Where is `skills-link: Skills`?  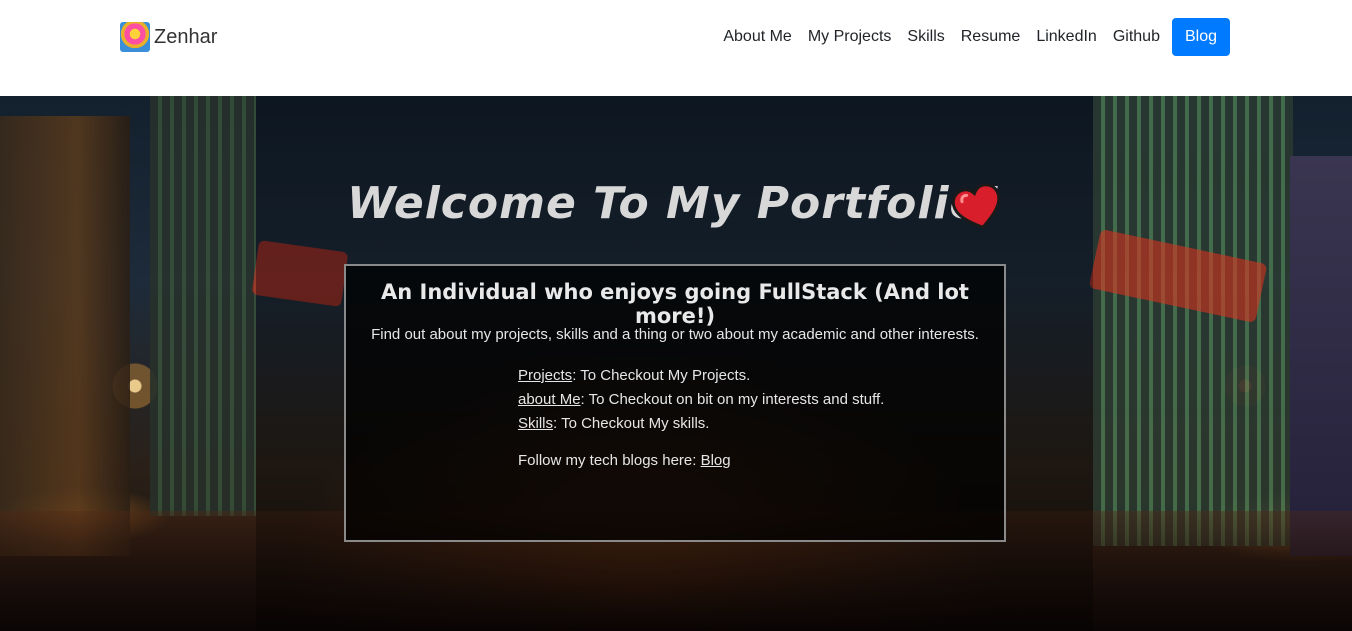 skills-link: Skills is located at coordinates (535, 423).